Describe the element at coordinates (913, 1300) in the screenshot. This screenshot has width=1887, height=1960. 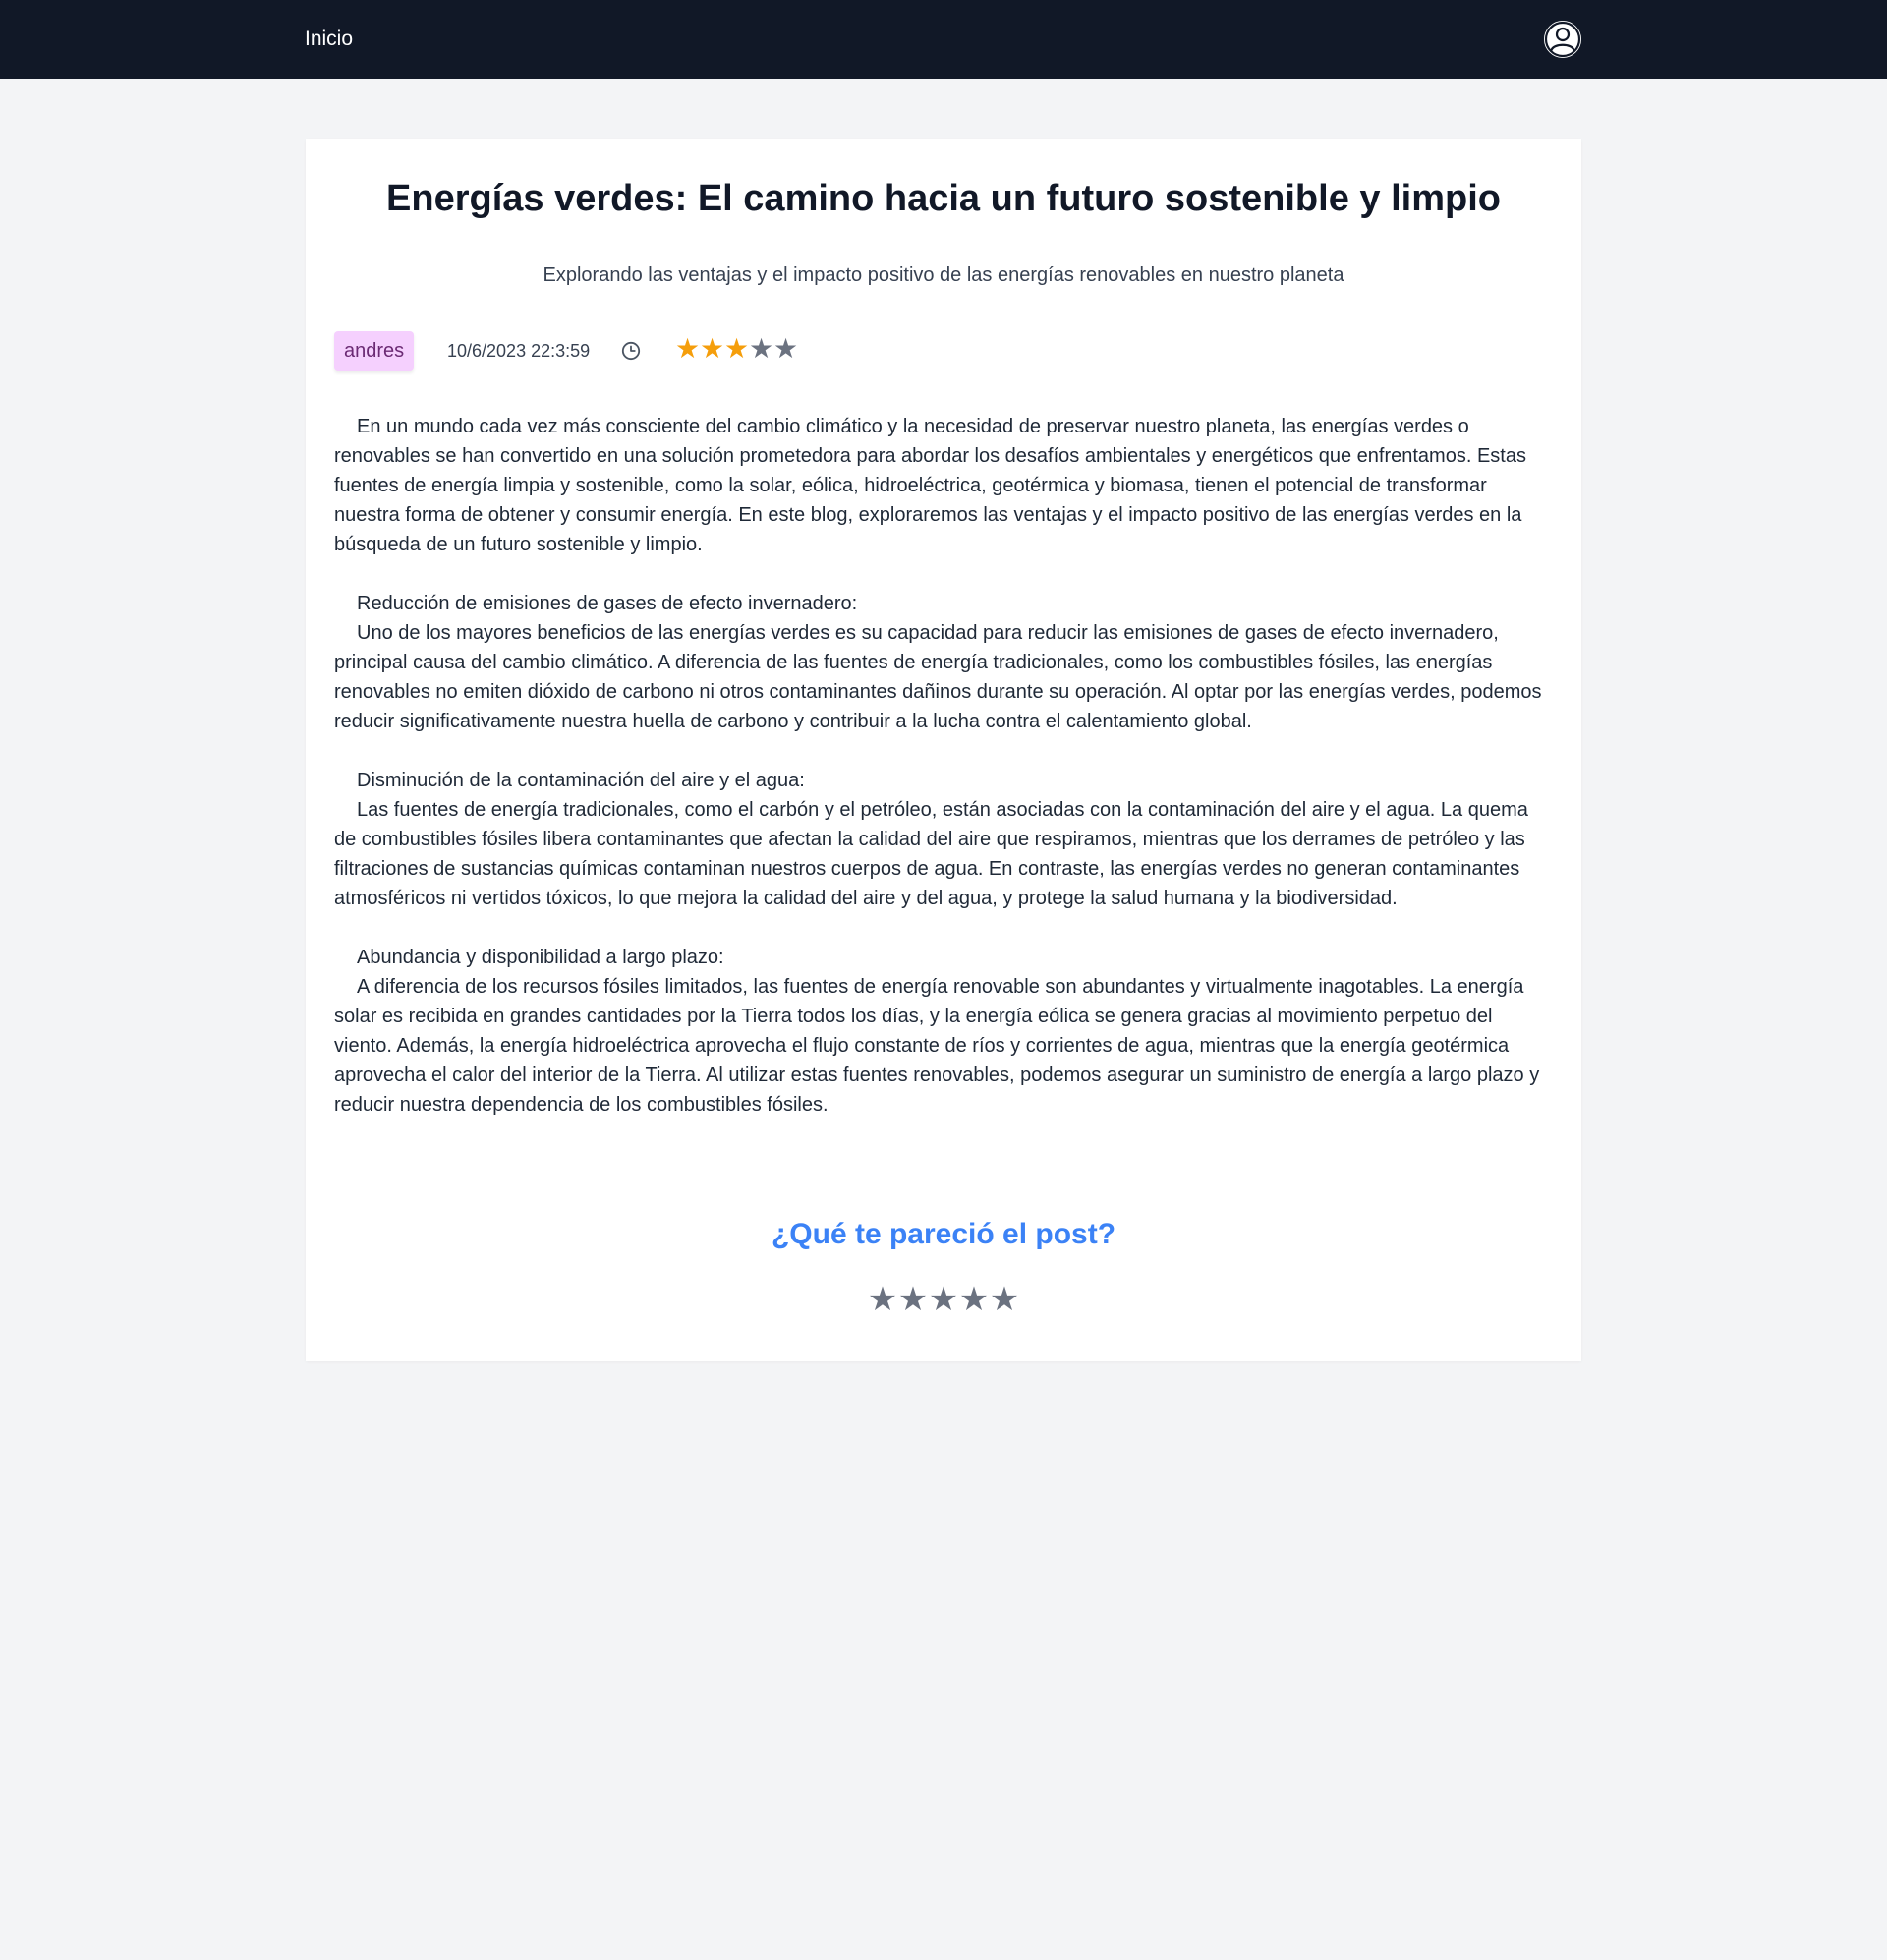
I see `rate-star-2-icon: ★` at that location.